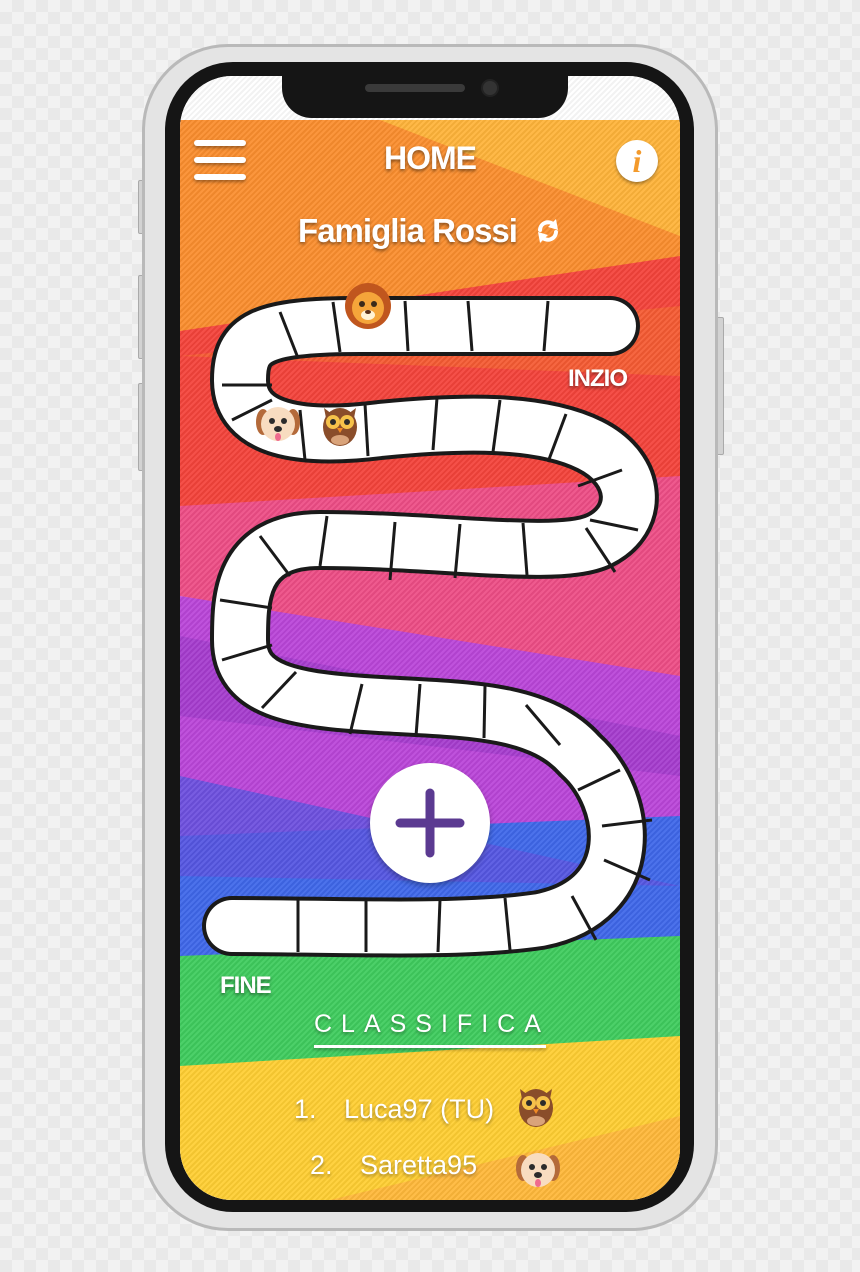 The image size is (860, 1272). I want to click on info-icon: i, so click(637, 161).